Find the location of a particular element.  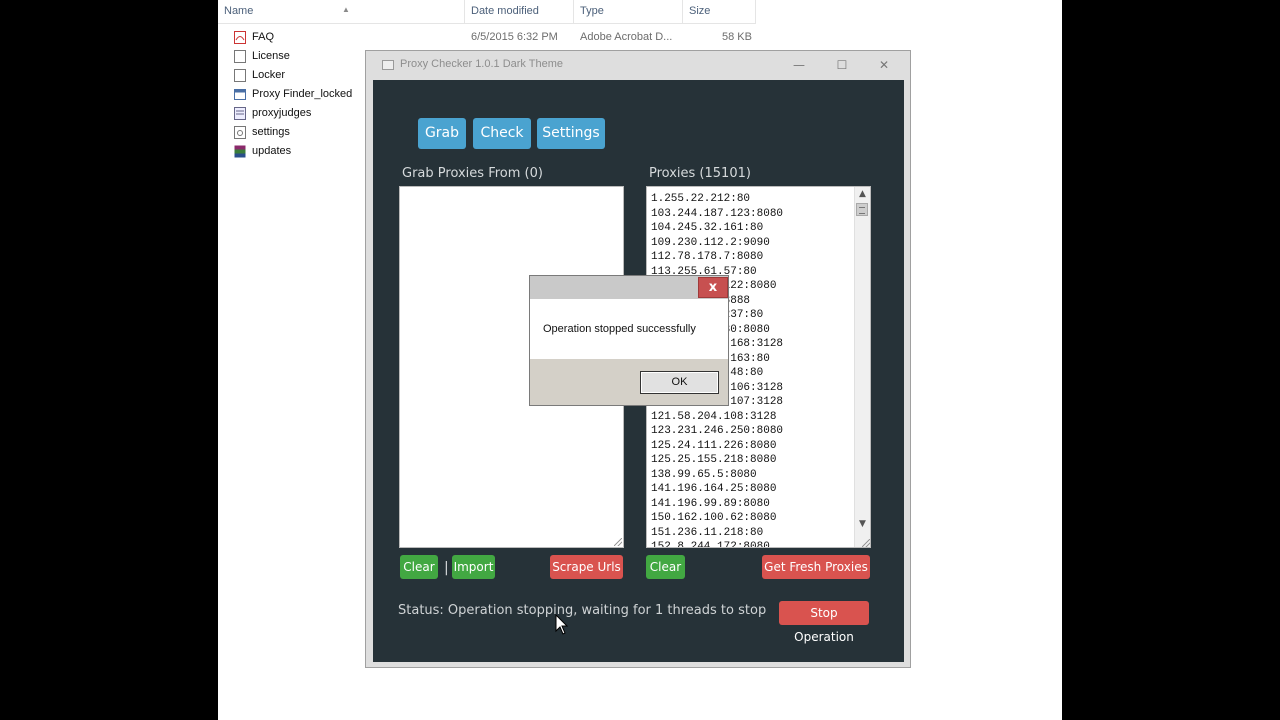

archive-icon is located at coordinates (240, 151).